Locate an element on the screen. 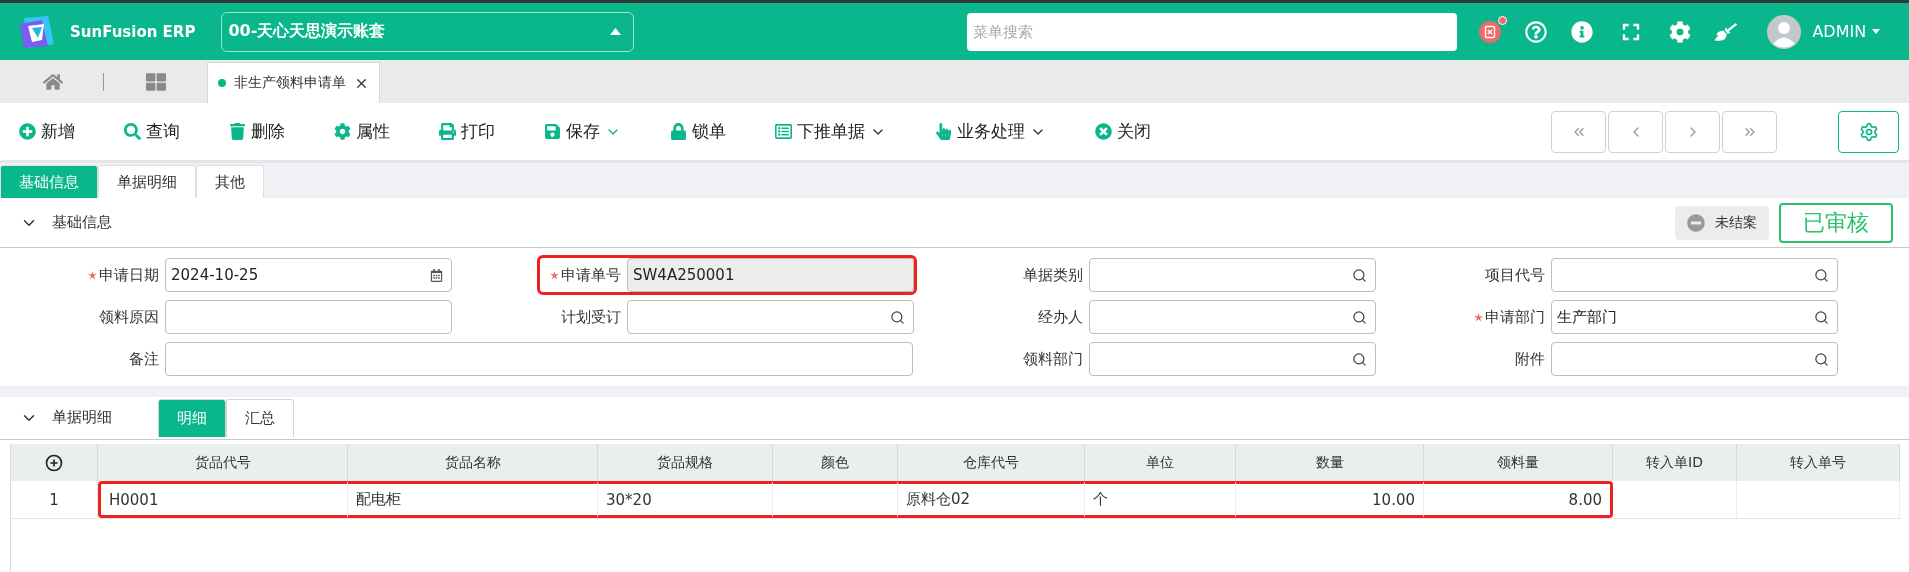 This screenshot has height=572, width=1909. view-tab: 汇总 is located at coordinates (260, 418).